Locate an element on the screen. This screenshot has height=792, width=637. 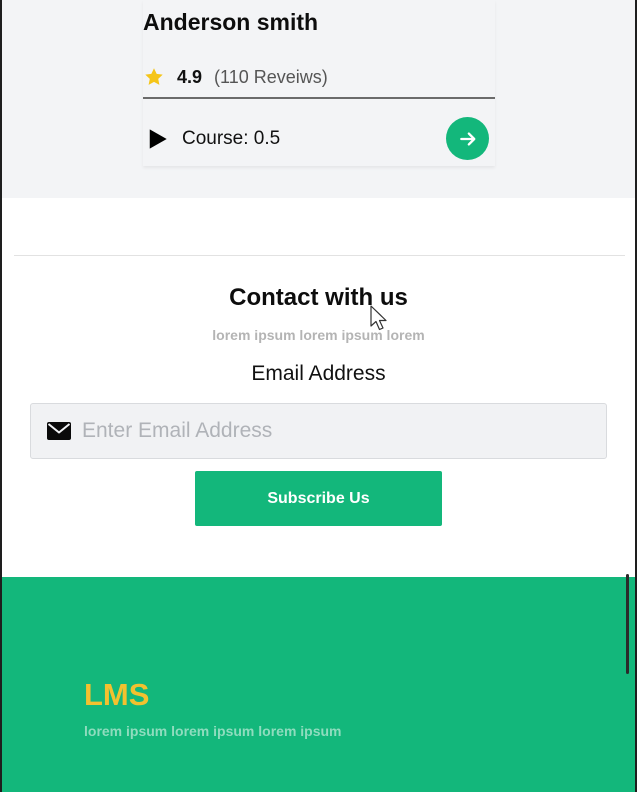
email-field-container is located at coordinates (318, 431).